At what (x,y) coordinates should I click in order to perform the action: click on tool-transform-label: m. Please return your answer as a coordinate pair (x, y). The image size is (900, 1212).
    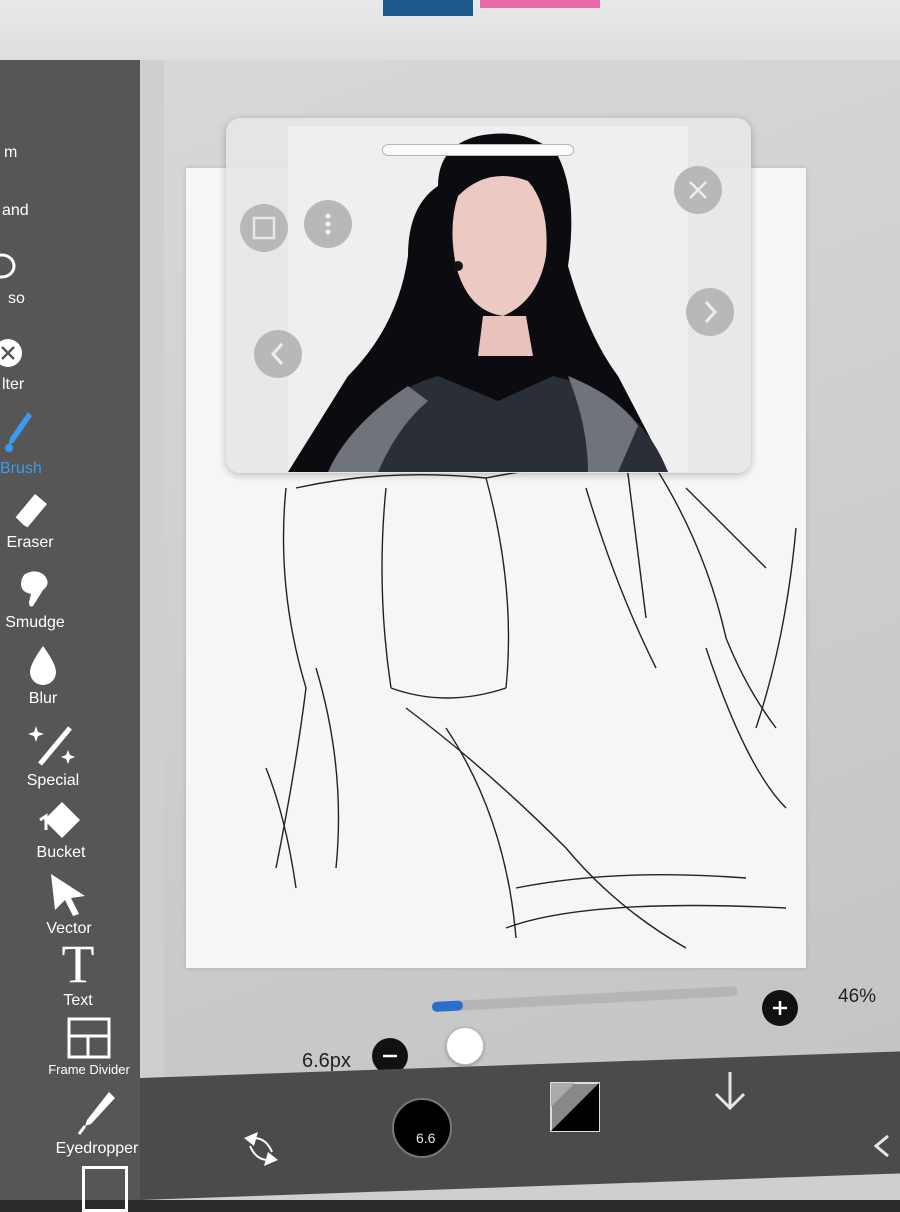
    Looking at the image, I should click on (11, 152).